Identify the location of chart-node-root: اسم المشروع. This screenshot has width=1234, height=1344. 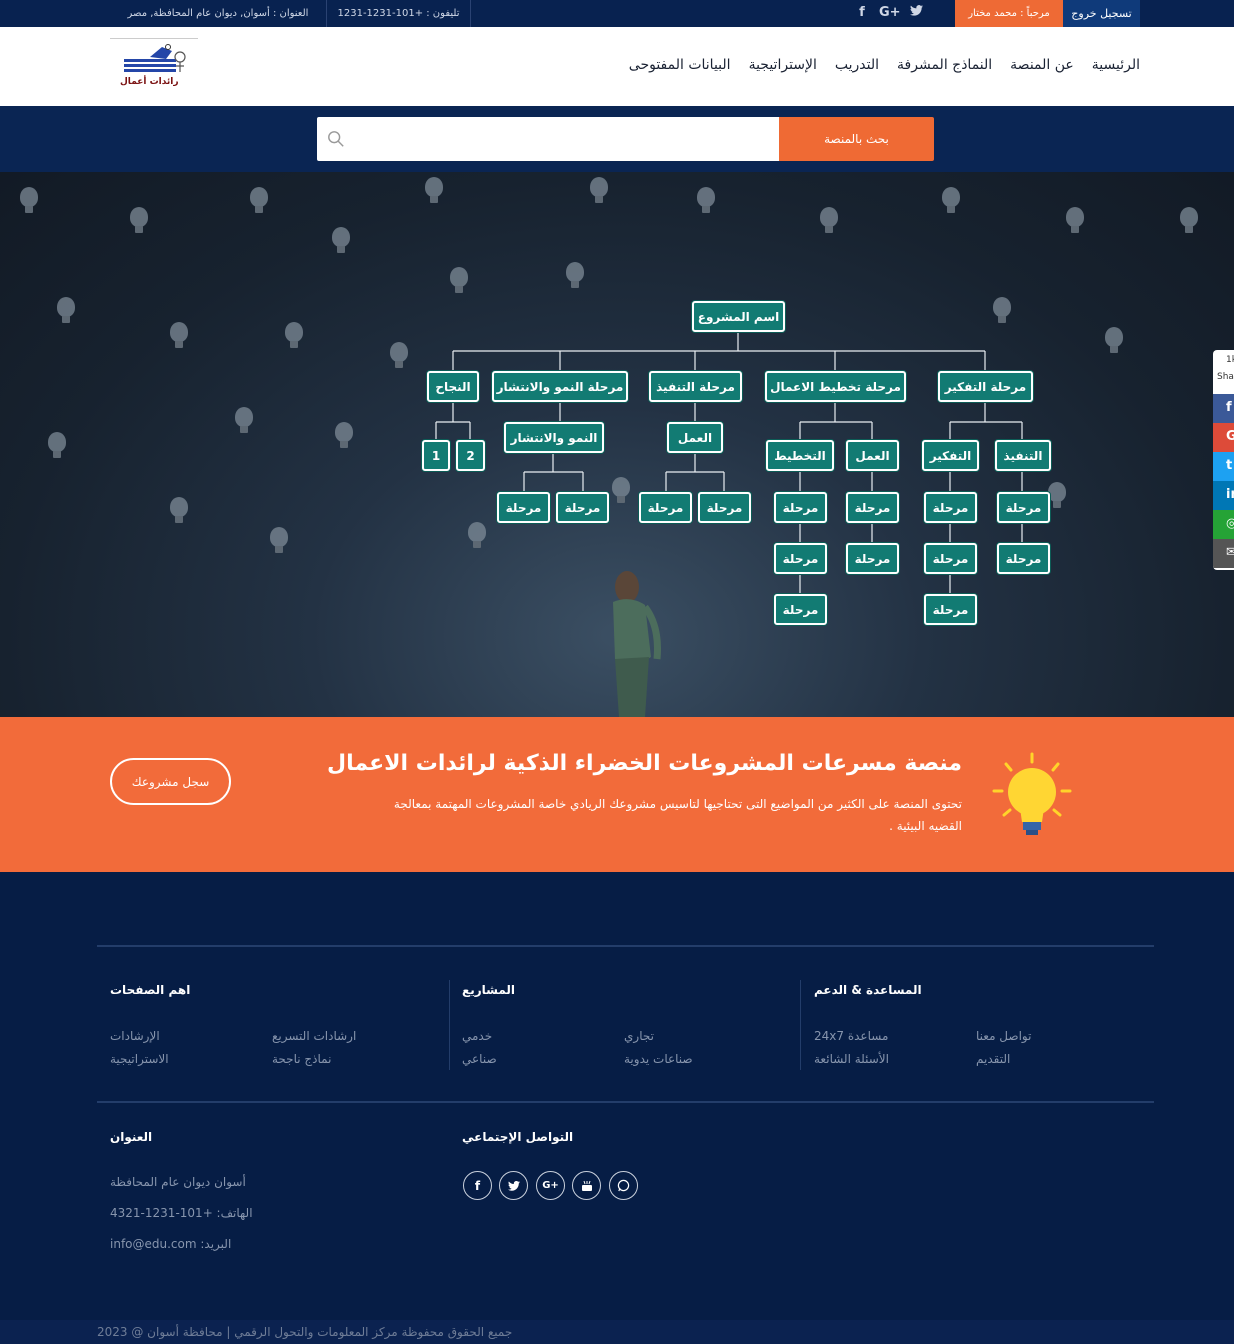
(738, 316).